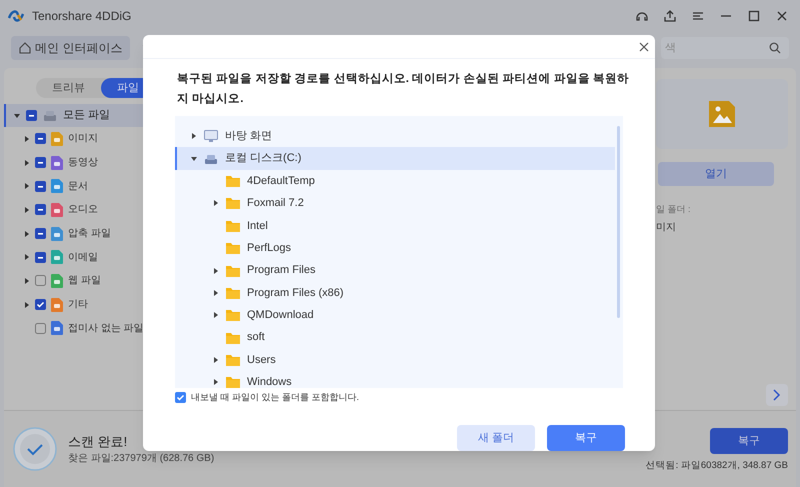 This screenshot has height=487, width=800. I want to click on next-button, so click(777, 395).